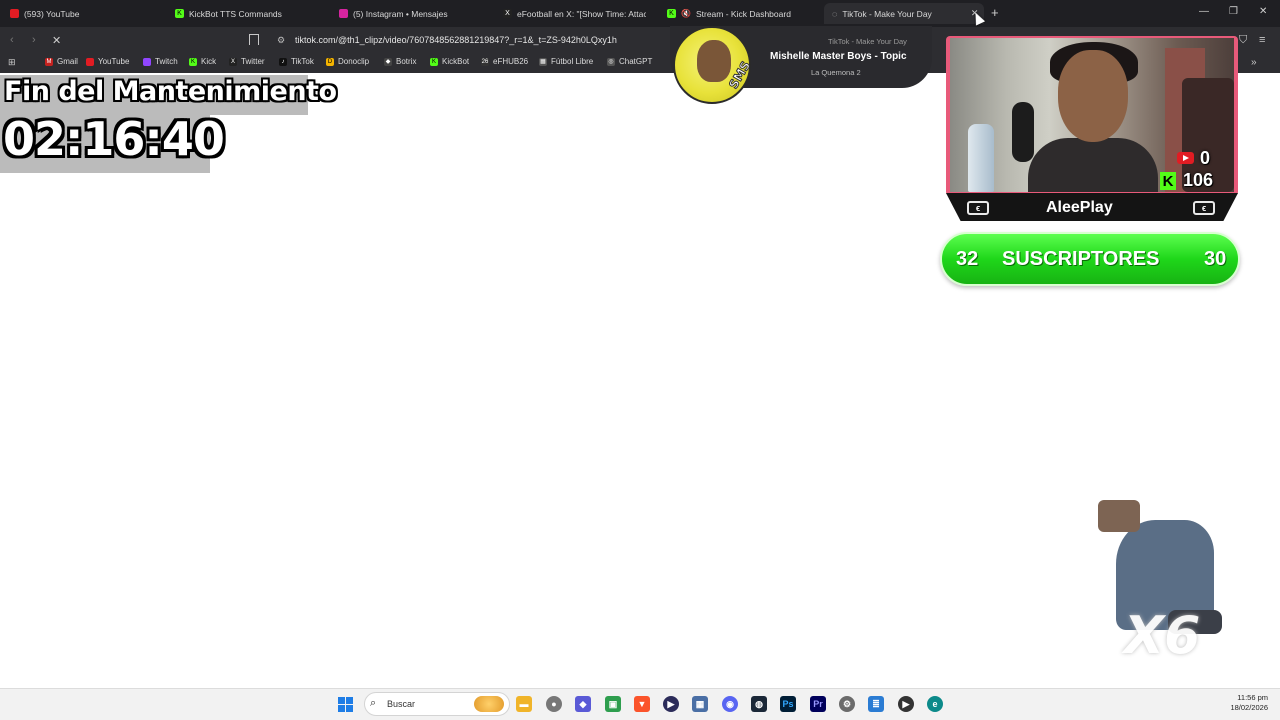  I want to click on tab-youtube: (593) YouTube, so click(85, 13).